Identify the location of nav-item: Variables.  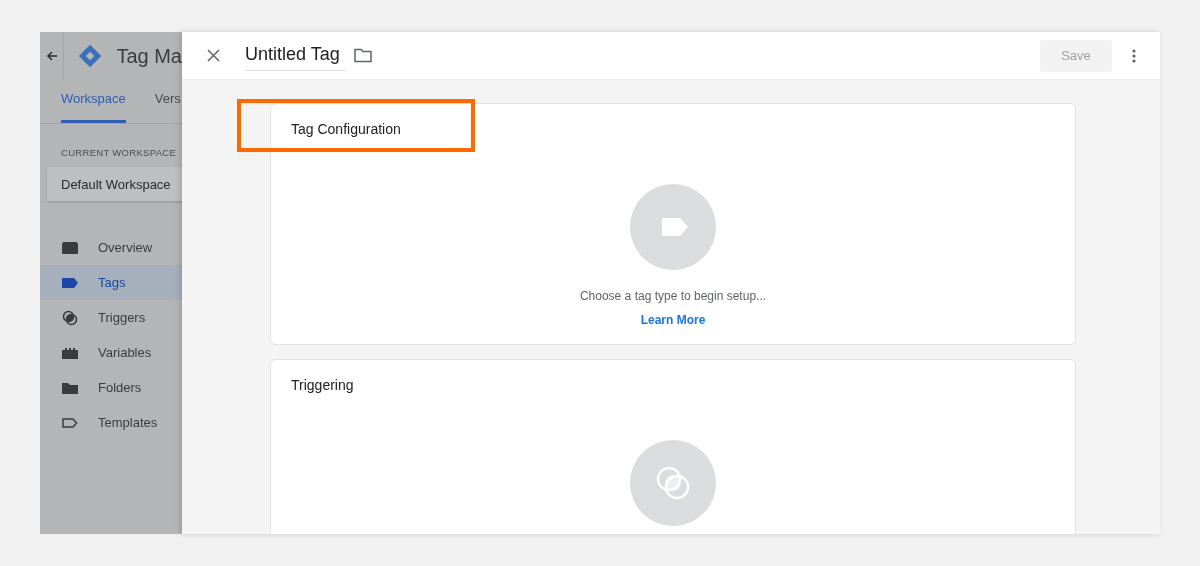
(111, 353).